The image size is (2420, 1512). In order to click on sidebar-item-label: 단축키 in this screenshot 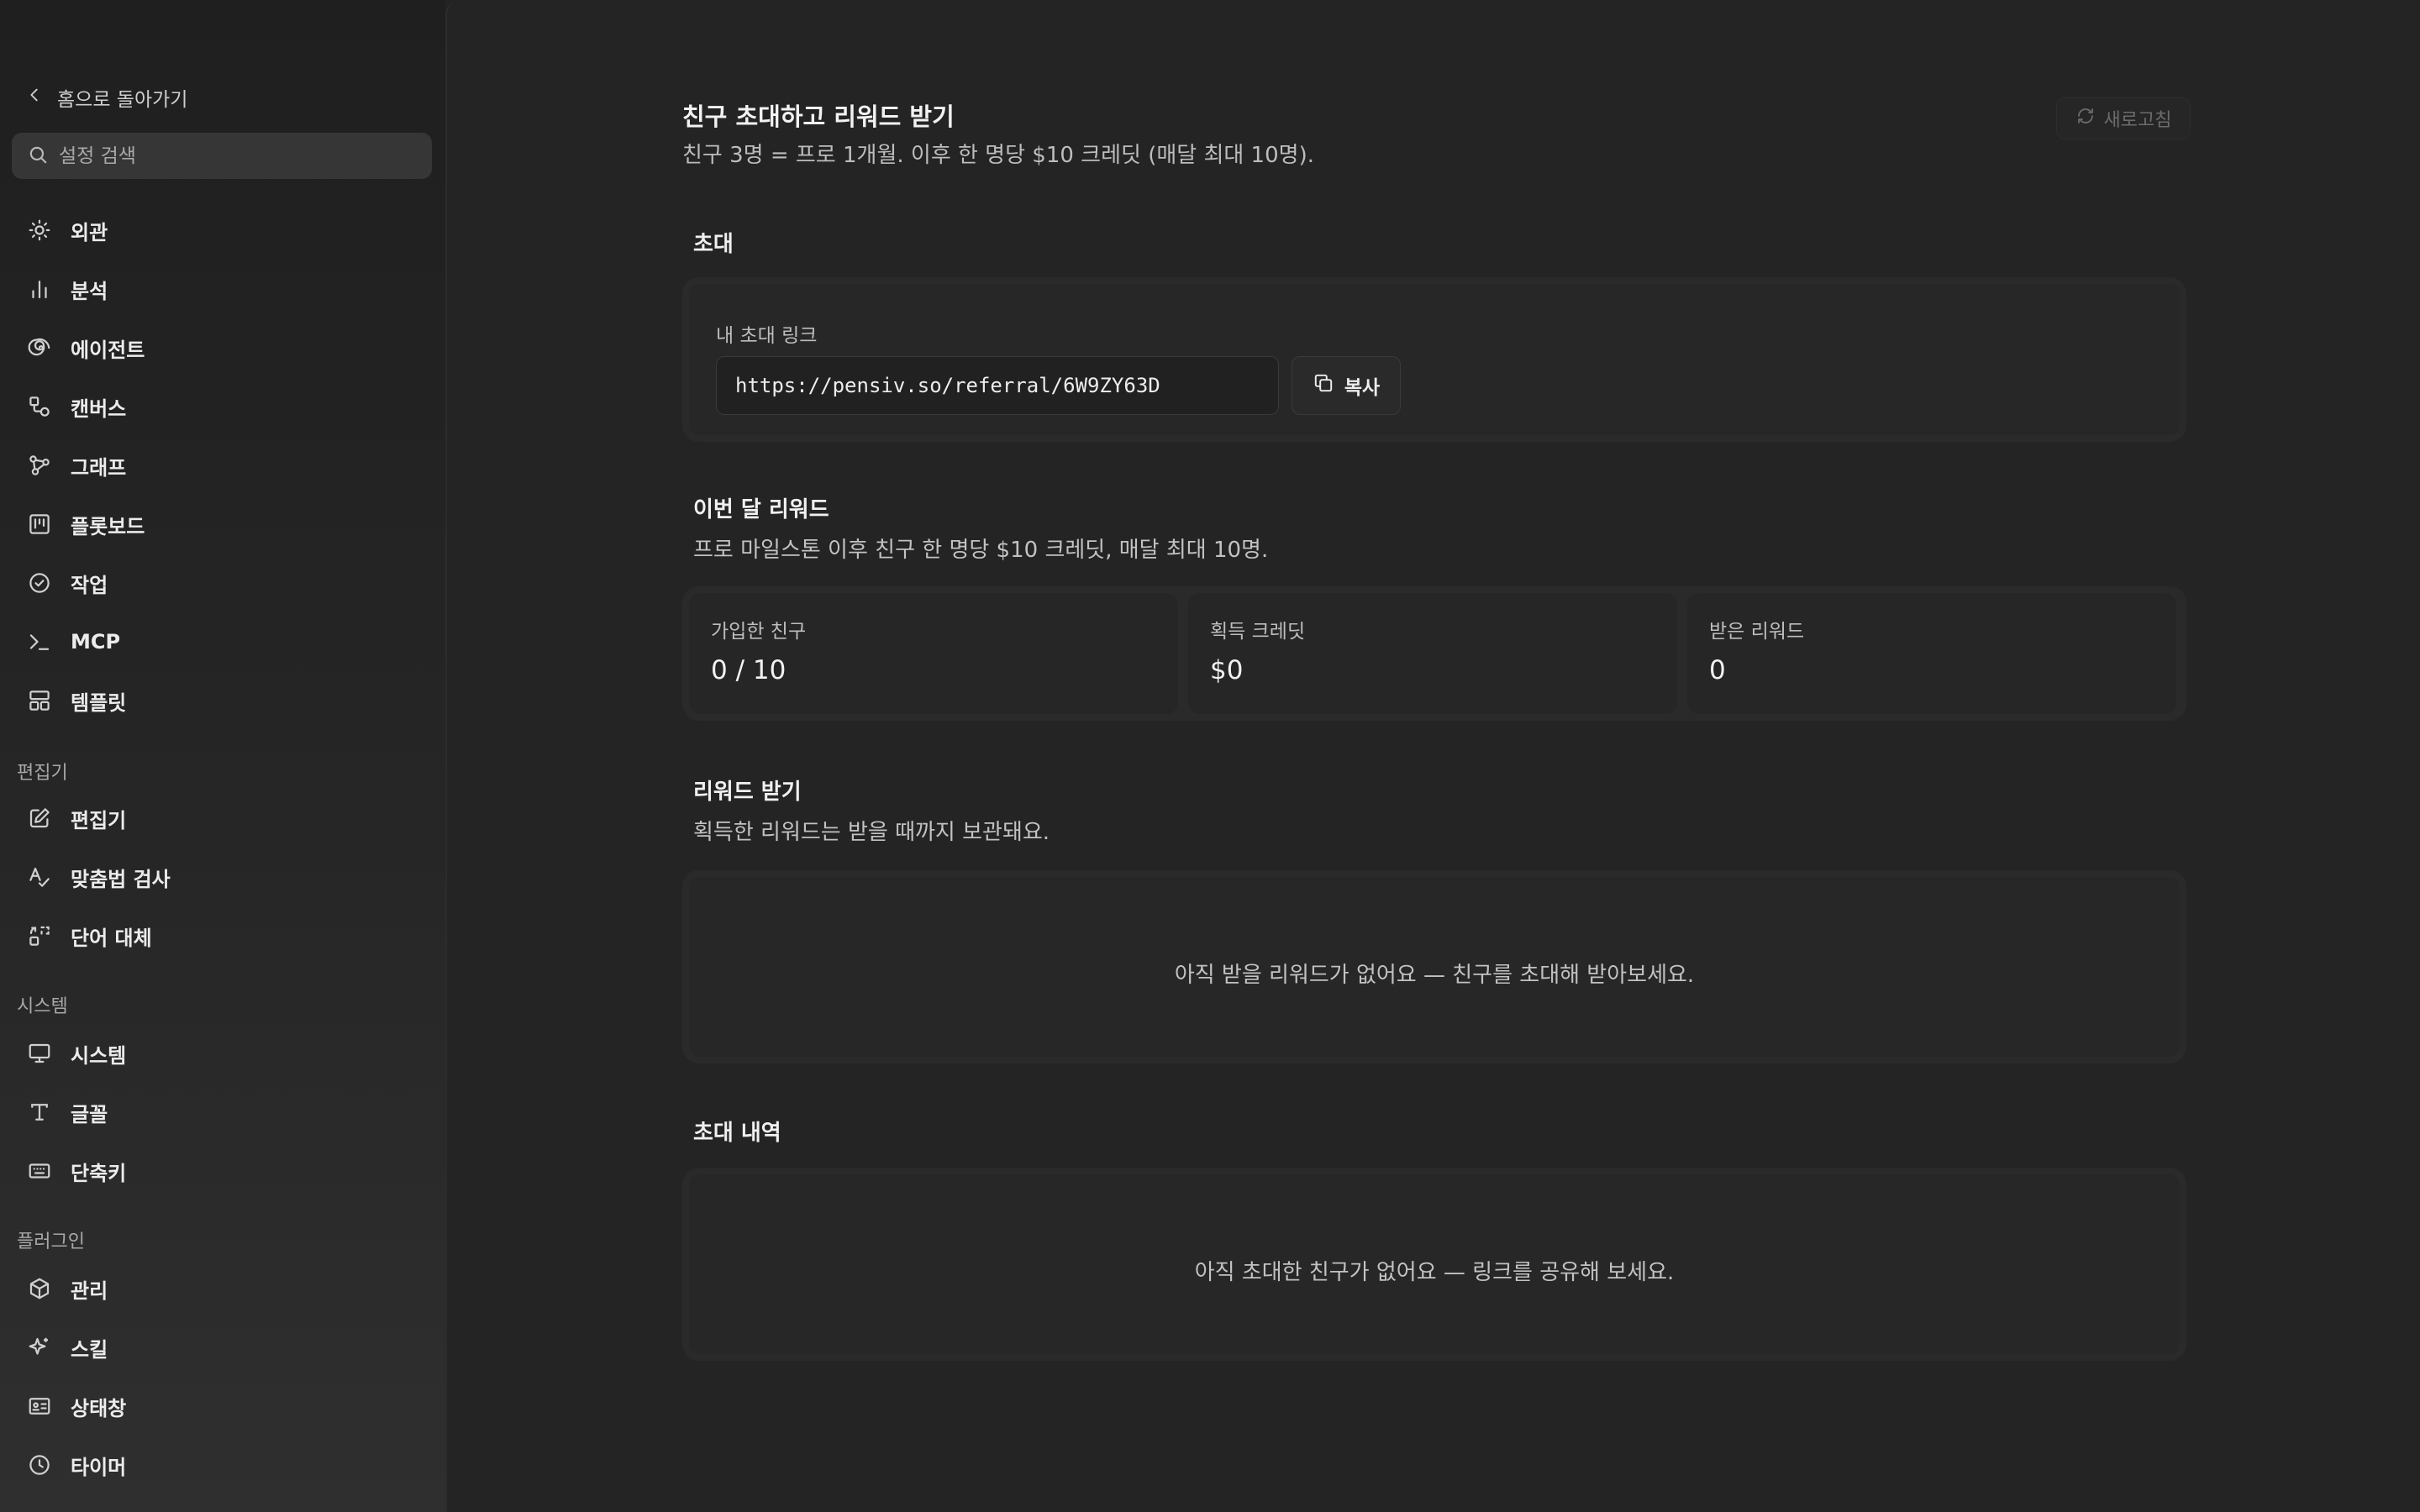, I will do `click(99, 1173)`.